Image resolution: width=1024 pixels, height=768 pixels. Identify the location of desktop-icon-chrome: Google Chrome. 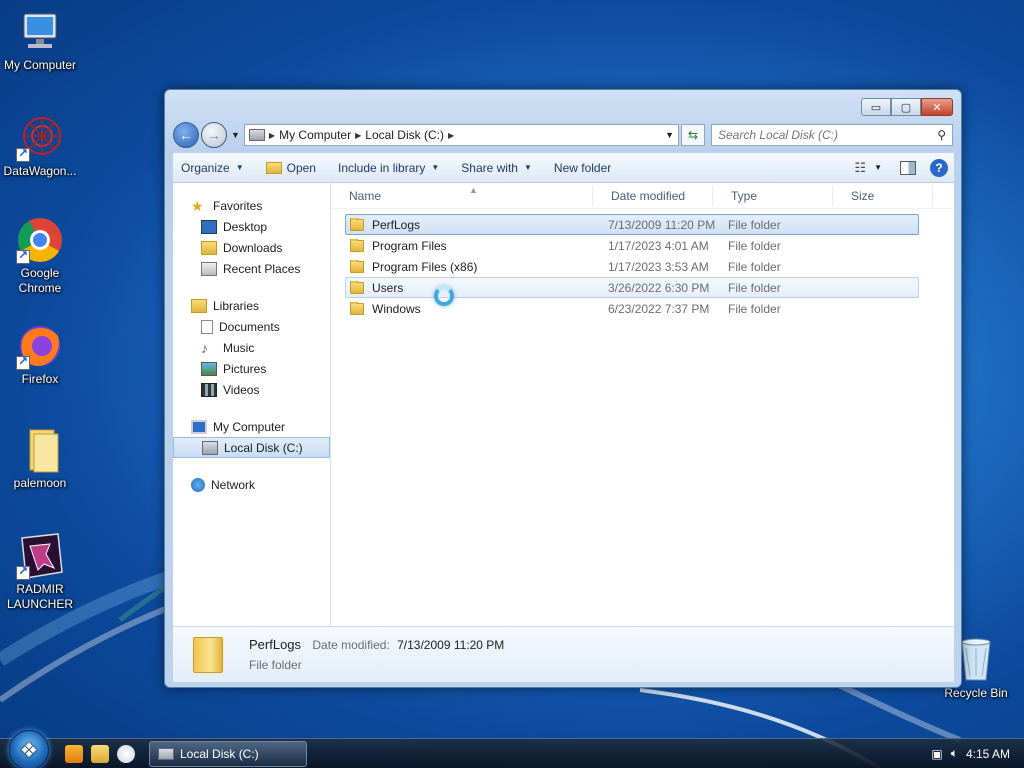
(40, 256).